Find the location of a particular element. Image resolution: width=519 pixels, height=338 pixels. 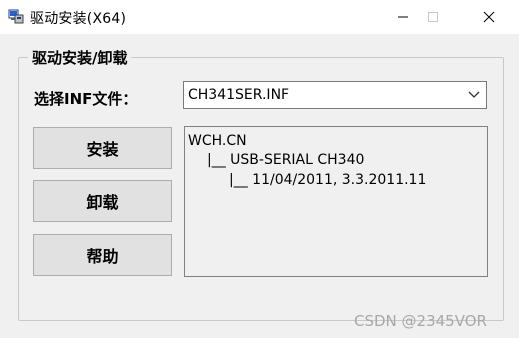

chevron-down-icon is located at coordinates (474, 95).